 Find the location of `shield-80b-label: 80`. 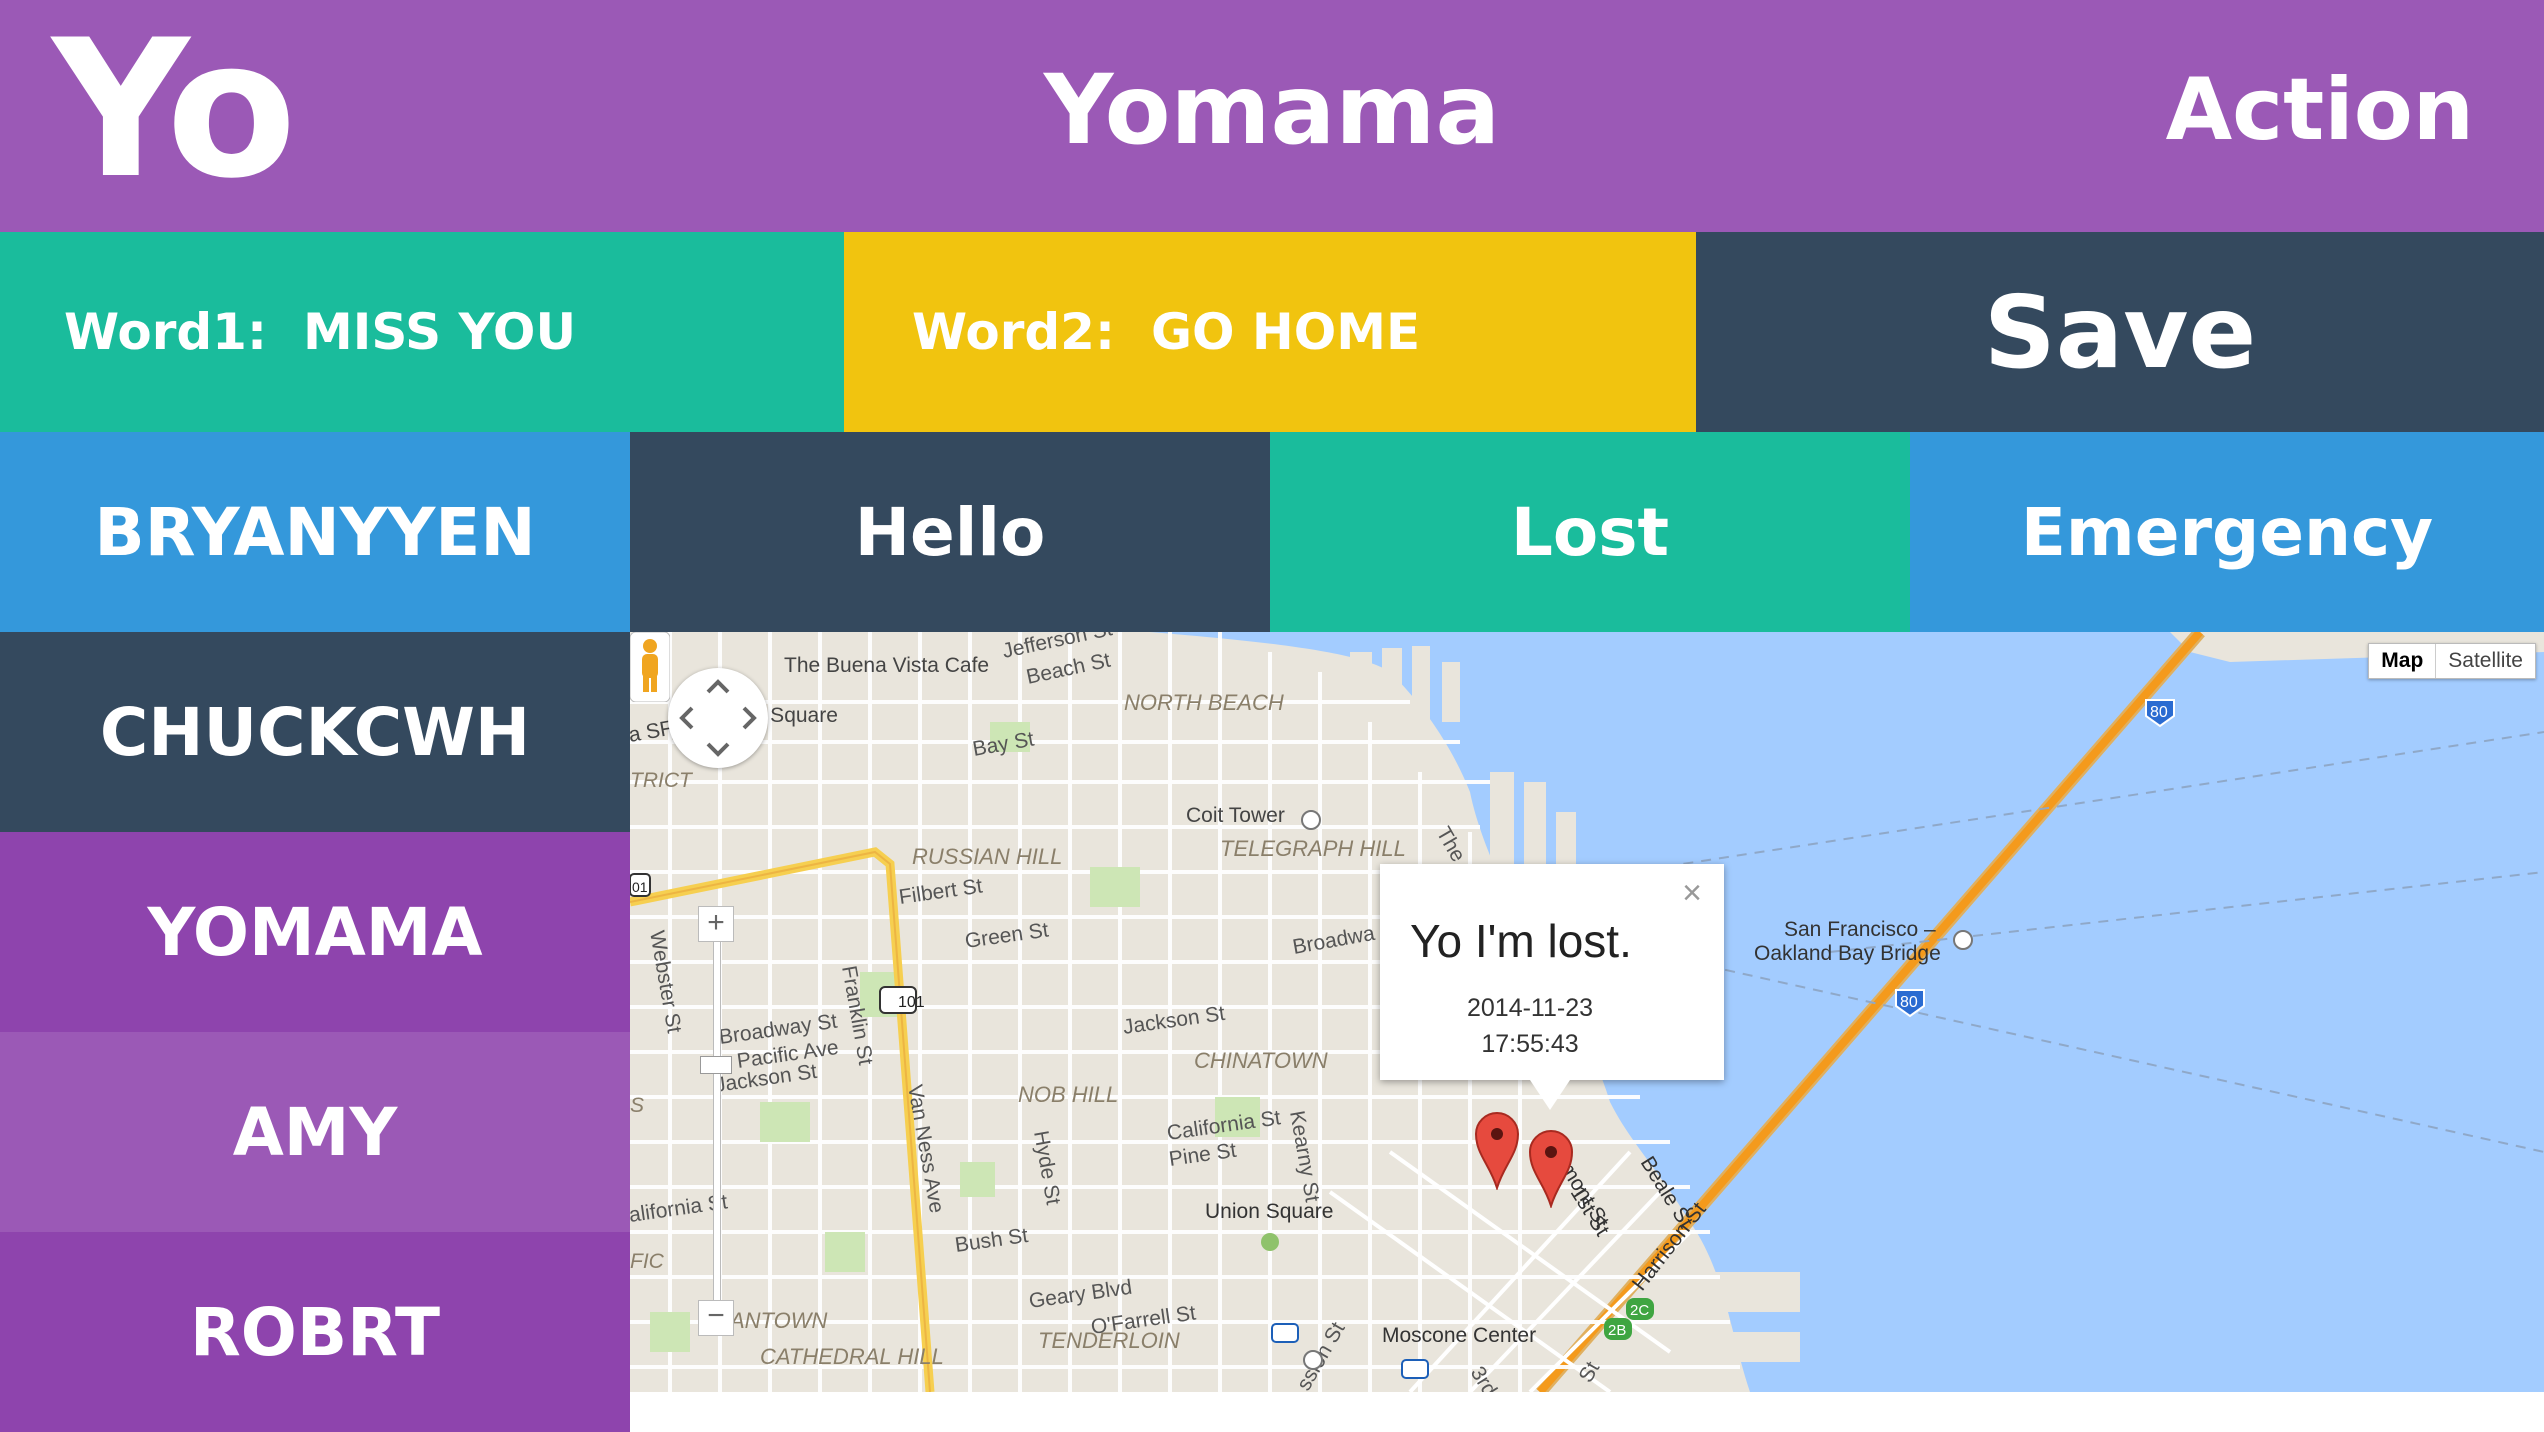

shield-80b-label: 80 is located at coordinates (1909, 1002).